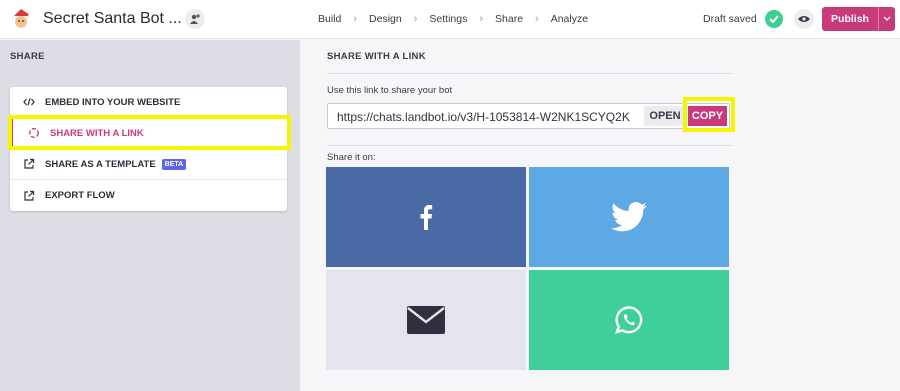  I want to click on twitter-icon, so click(629, 217).